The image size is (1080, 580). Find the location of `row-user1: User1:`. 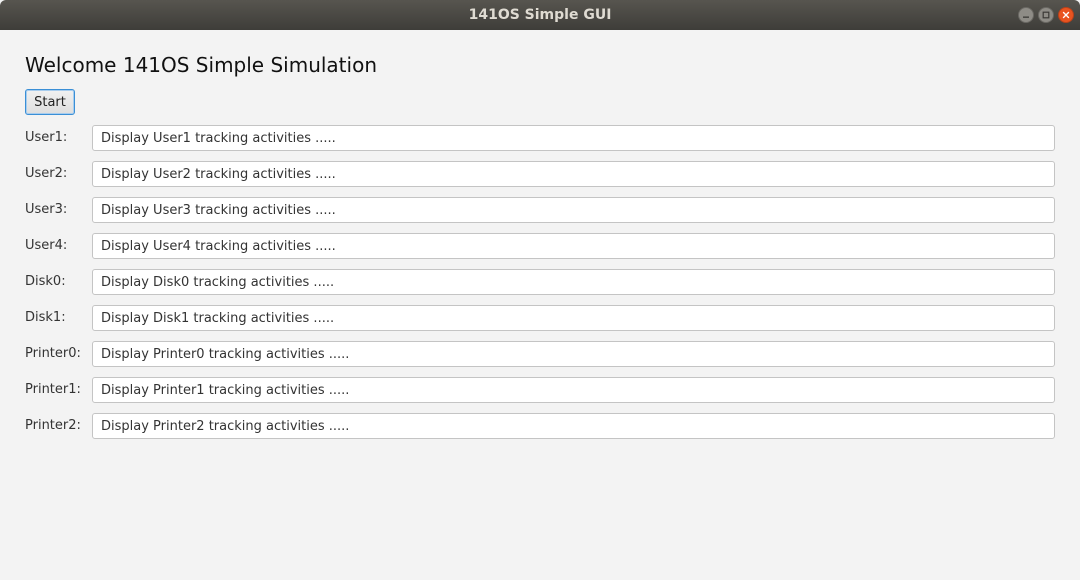

row-user1: User1: is located at coordinates (540, 138).